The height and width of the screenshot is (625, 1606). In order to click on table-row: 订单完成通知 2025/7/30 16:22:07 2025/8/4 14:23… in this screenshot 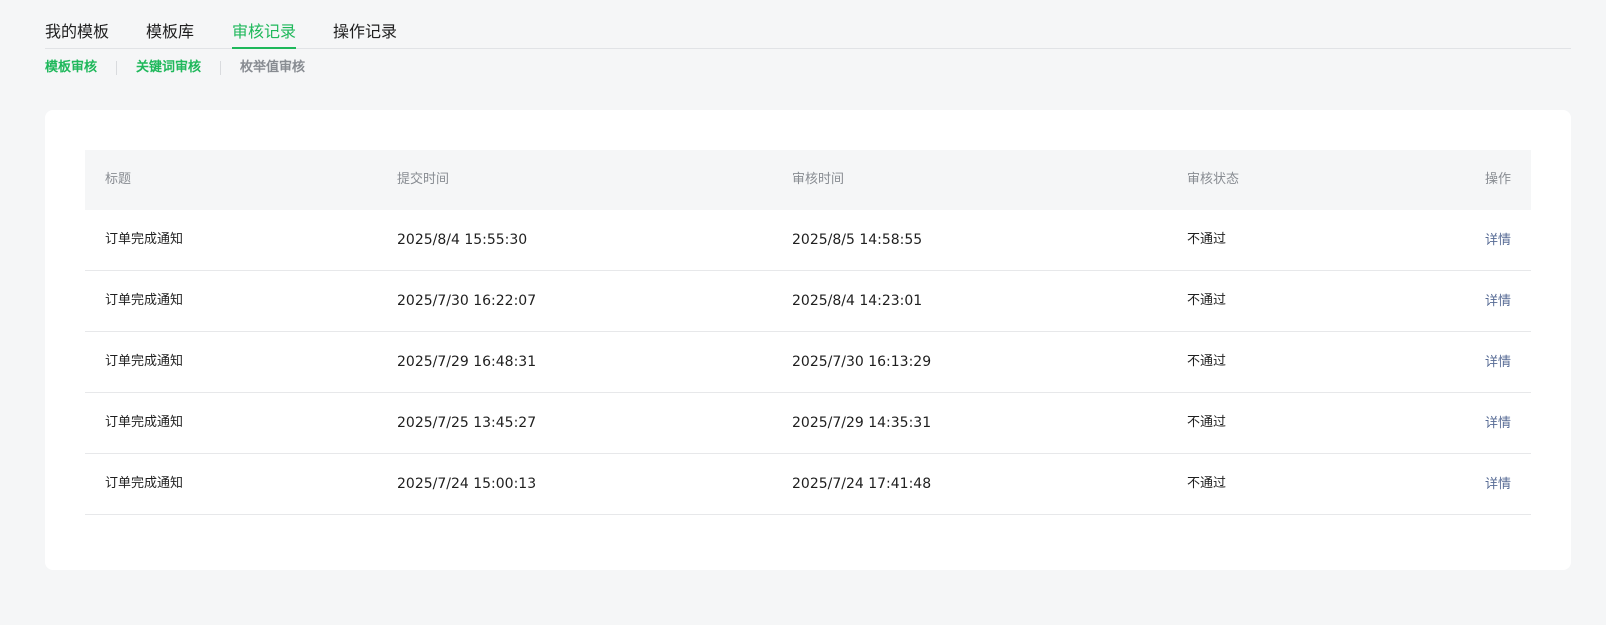, I will do `click(808, 301)`.